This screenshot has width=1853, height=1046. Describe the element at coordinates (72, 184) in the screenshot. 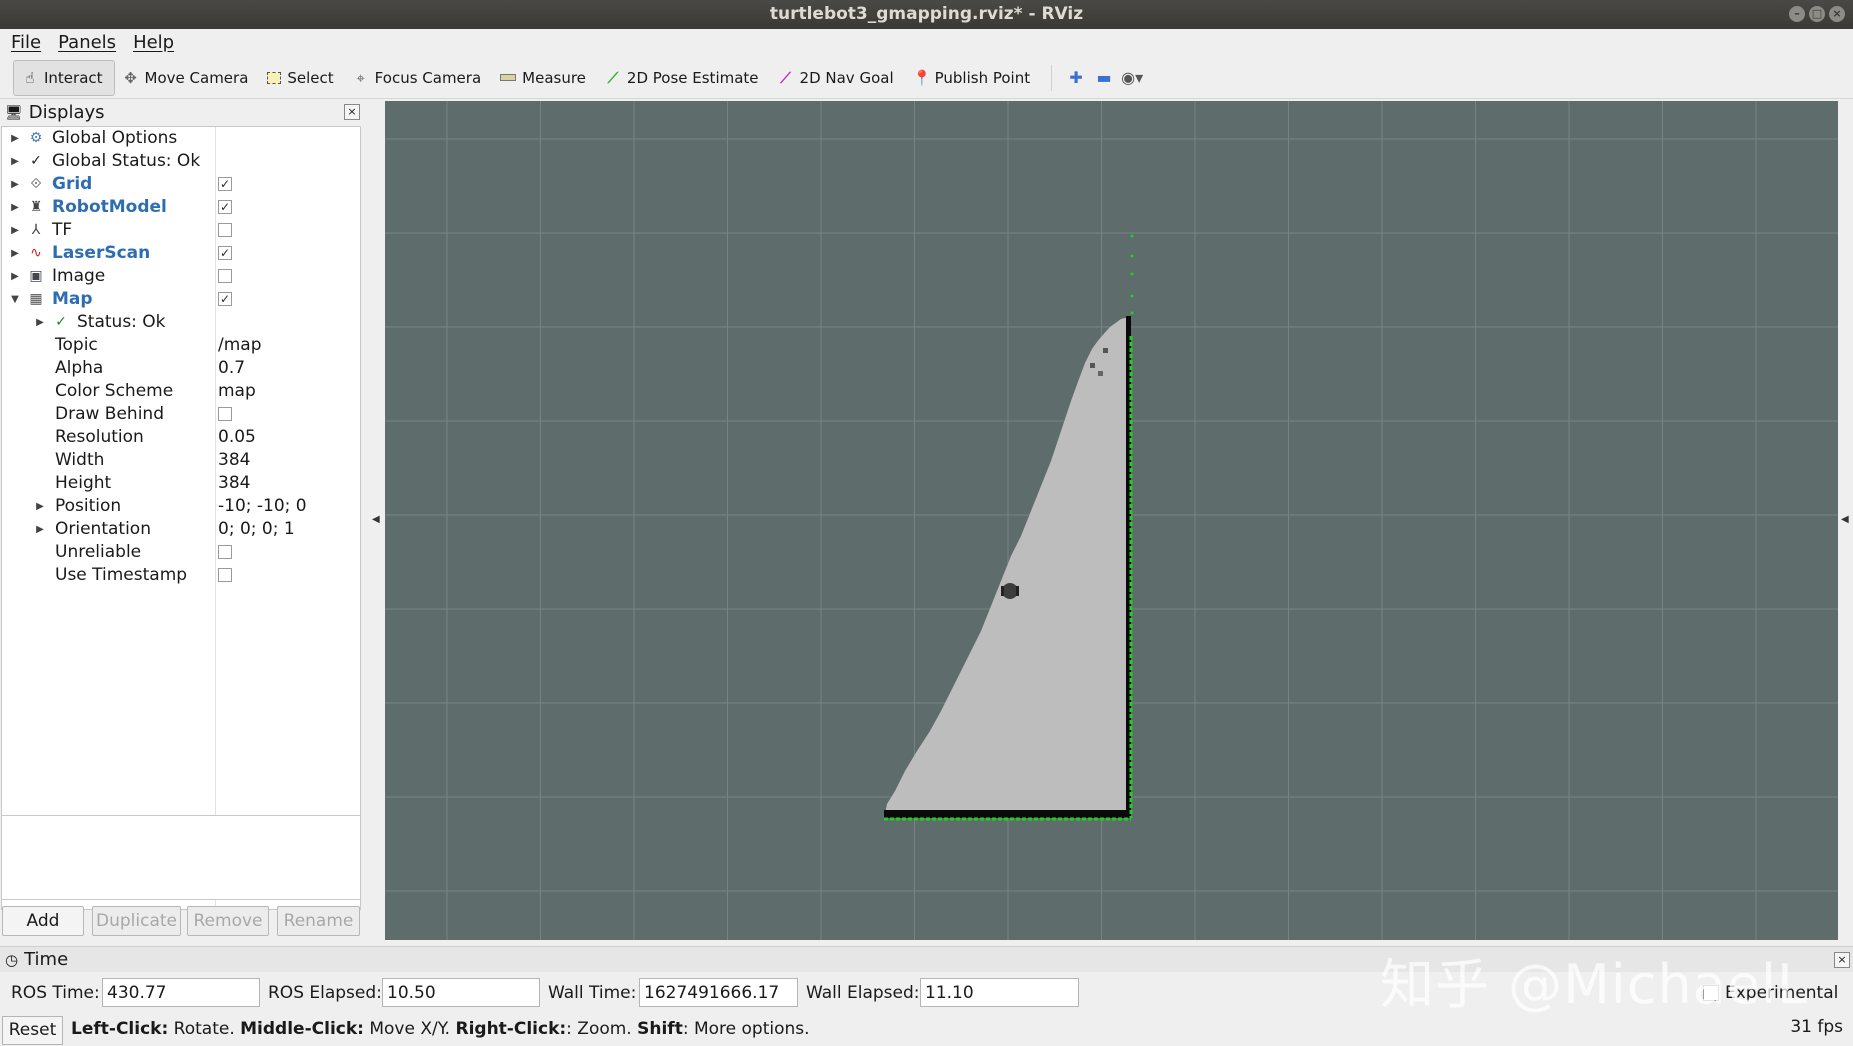

I see `grid-label: Grid` at that location.